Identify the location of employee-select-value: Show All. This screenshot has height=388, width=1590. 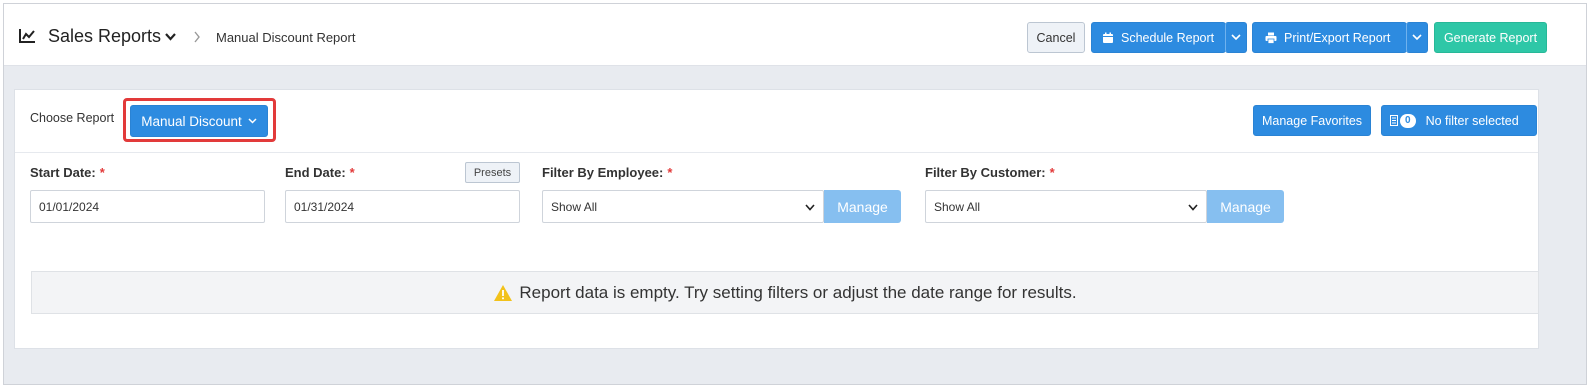
(574, 206).